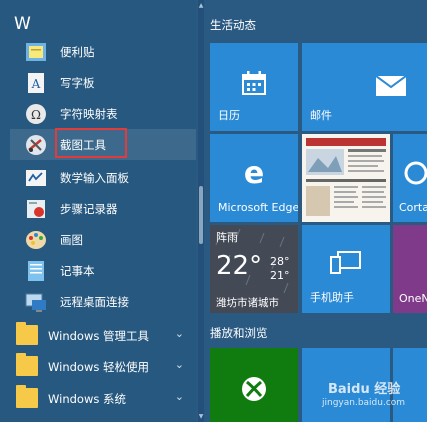 This screenshot has width=427, height=422. Describe the element at coordinates (247, 303) in the screenshot. I see `weather-location: 潍坊市诸城市` at that location.